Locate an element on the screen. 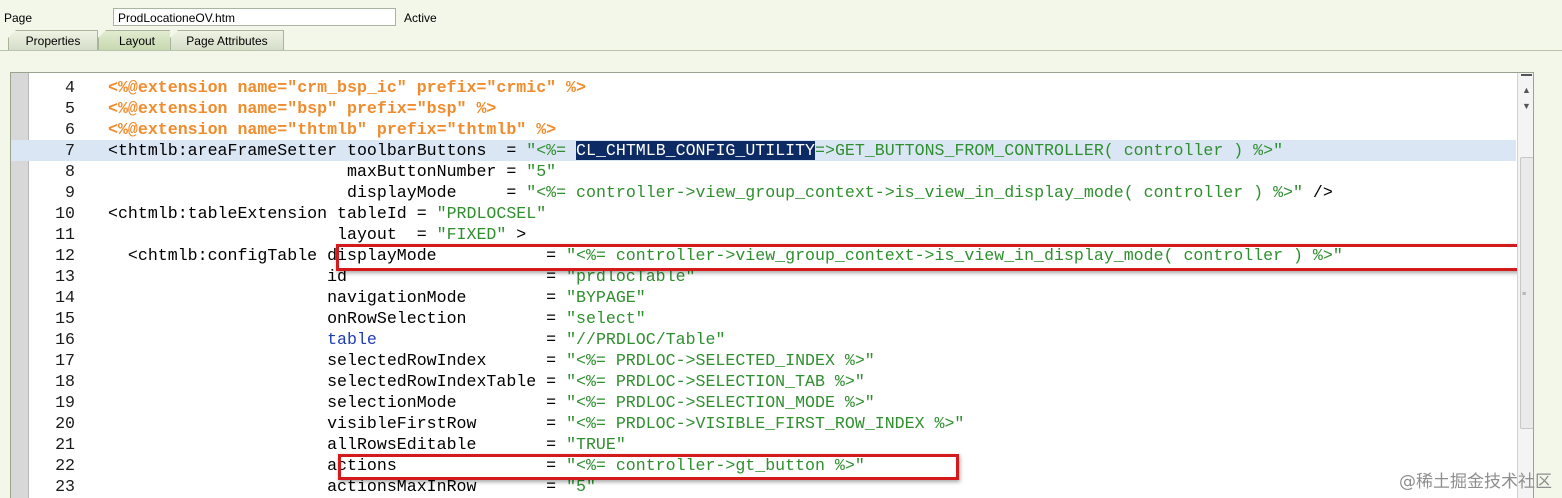 Image resolution: width=1562 pixels, height=498 pixels. code-token: "<%= PRDLOC->SELECTION_MODE %>" is located at coordinates (720, 402).